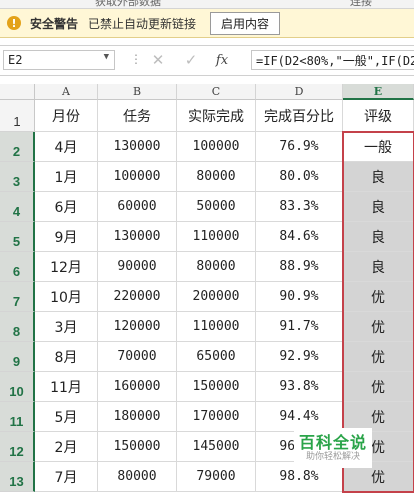 This screenshot has height=493, width=414. What do you see at coordinates (59, 60) in the screenshot?
I see `name-box: E2 ▼` at bounding box center [59, 60].